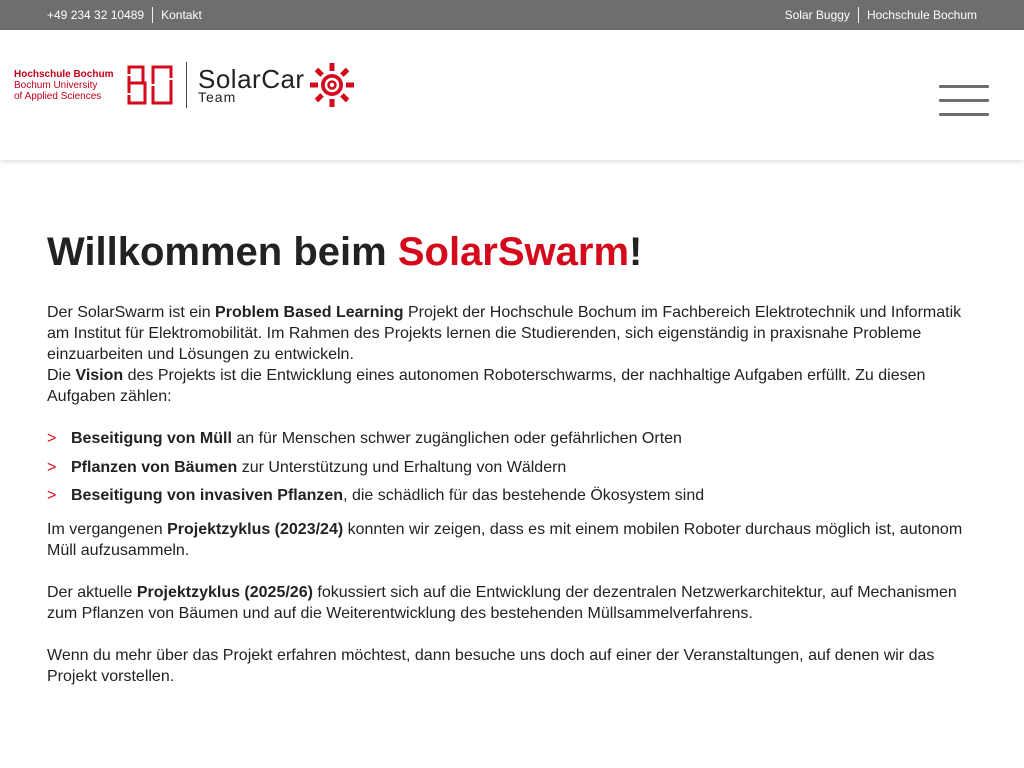  I want to click on text-span: Im vergangenen, so click(107, 529).